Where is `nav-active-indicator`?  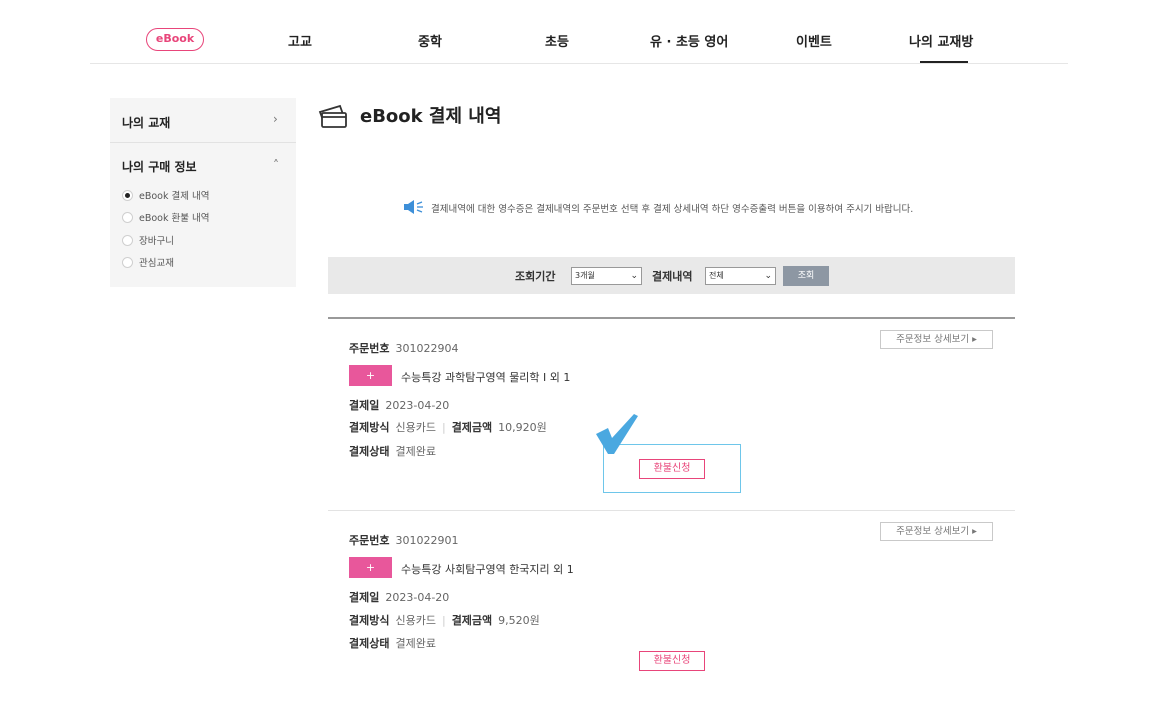
nav-active-indicator is located at coordinates (944, 62).